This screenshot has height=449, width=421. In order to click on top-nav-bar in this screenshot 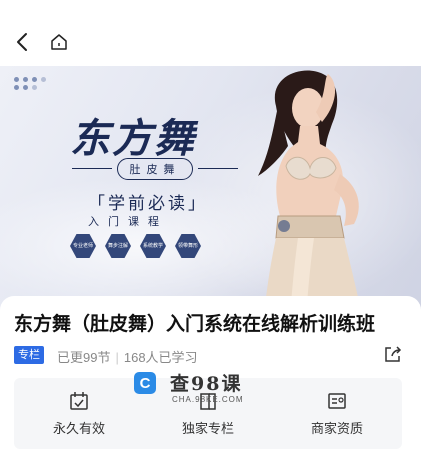, I will do `click(210, 33)`.